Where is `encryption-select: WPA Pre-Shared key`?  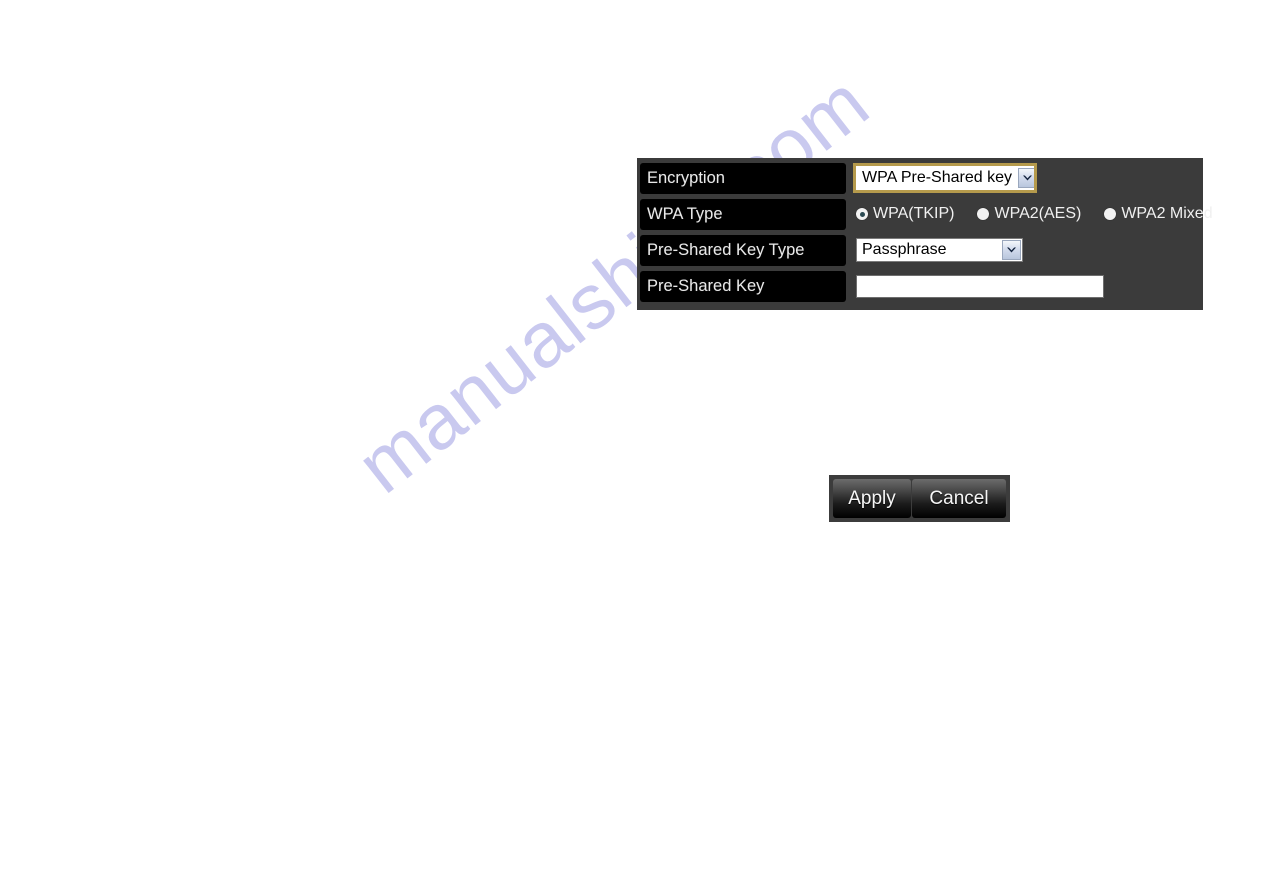
encryption-select: WPA Pre-Shared key is located at coordinates (945, 178).